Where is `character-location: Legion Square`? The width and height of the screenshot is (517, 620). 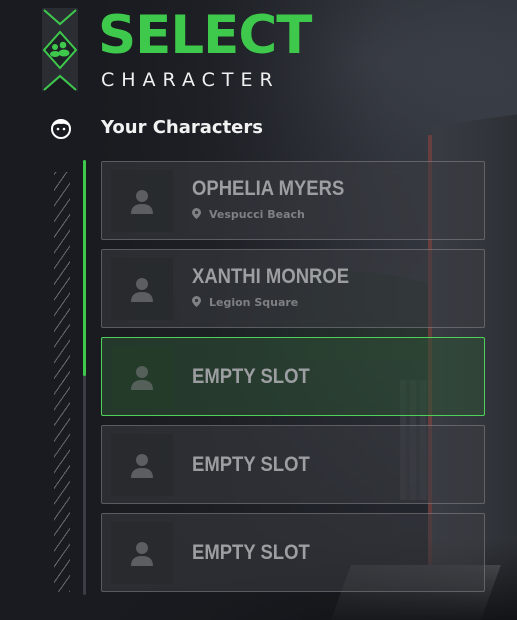
character-location: Legion Square is located at coordinates (245, 302).